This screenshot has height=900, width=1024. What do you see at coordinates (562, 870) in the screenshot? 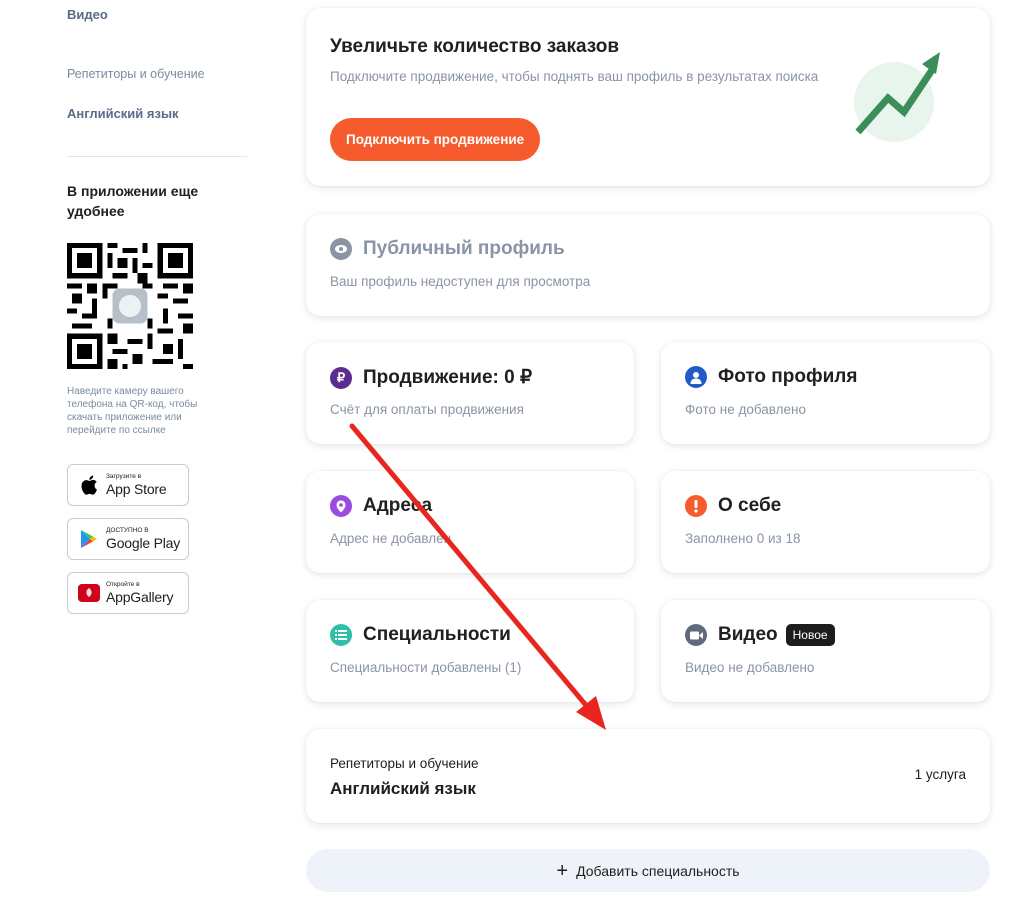
I see `plus-icon: +` at bounding box center [562, 870].